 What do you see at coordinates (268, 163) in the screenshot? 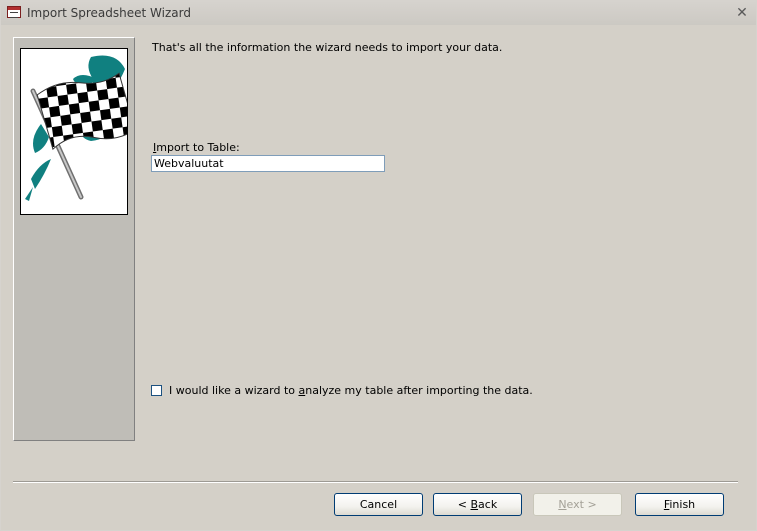
I see `import-to-table-input` at bounding box center [268, 163].